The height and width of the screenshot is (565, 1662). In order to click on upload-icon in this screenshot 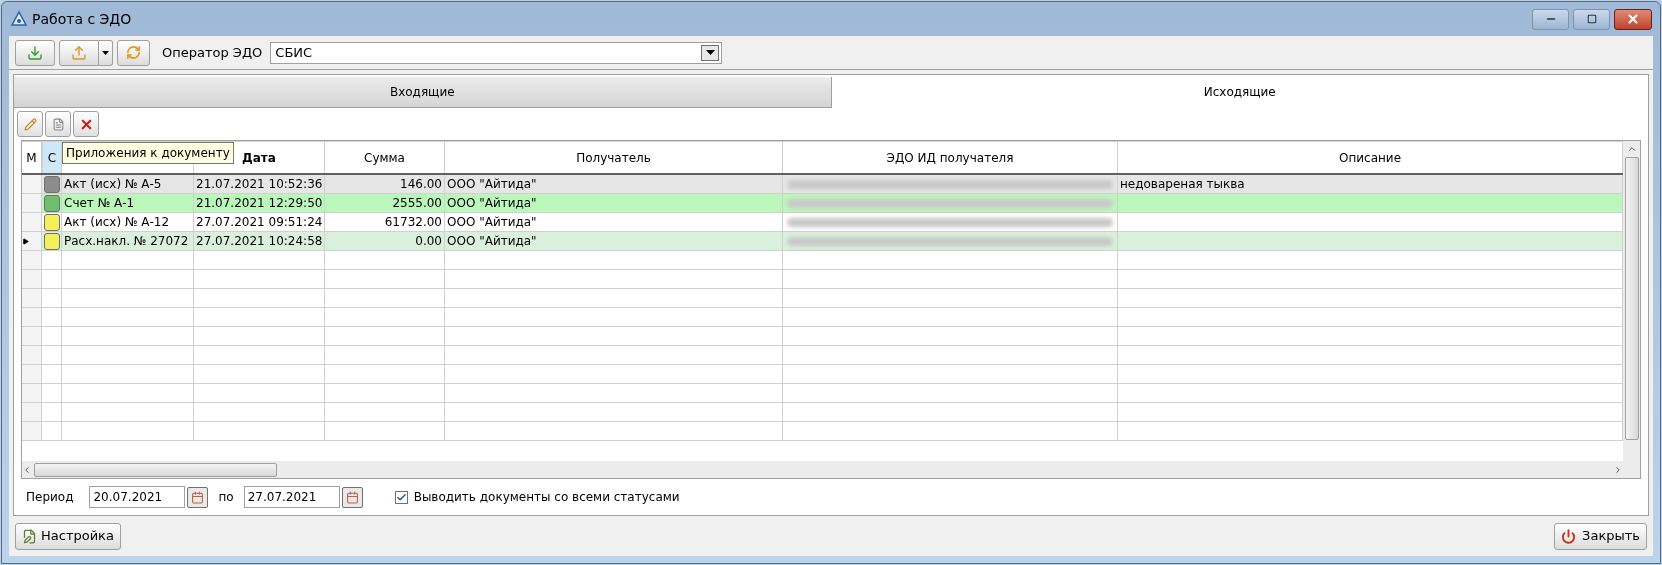, I will do `click(79, 52)`.